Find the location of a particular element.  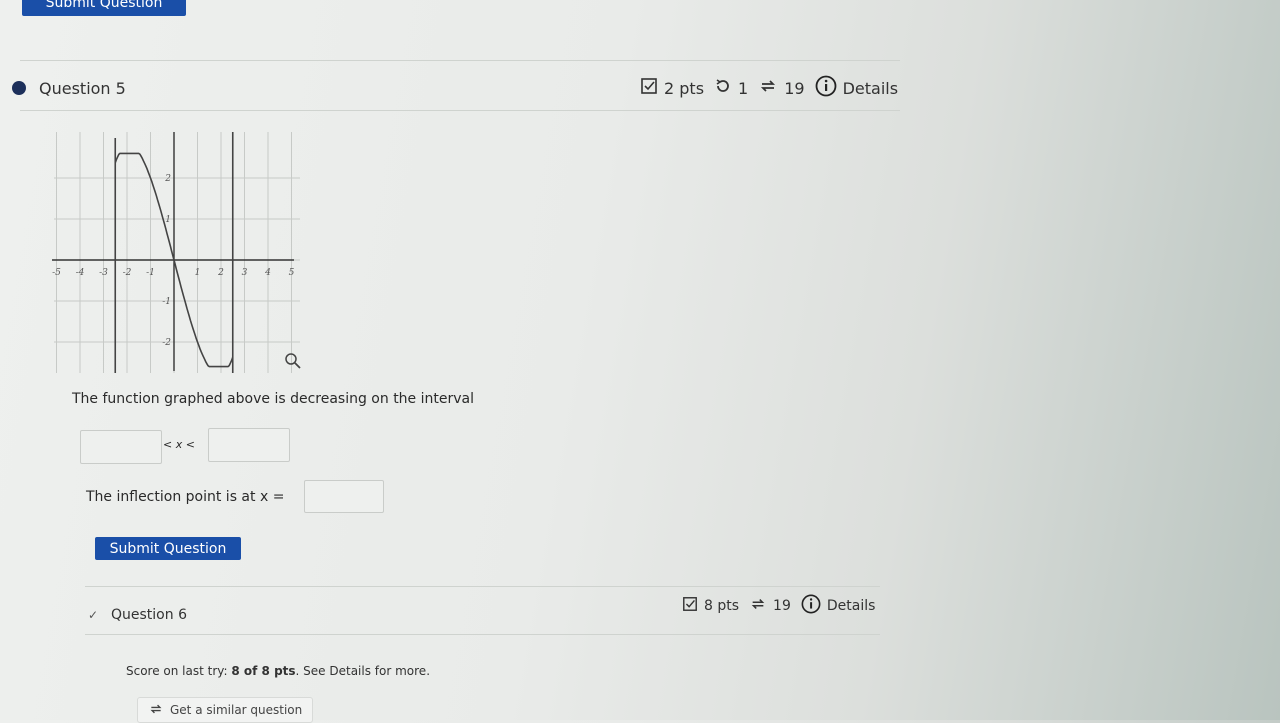

interval-mid-label: < x < is located at coordinates (179, 444).